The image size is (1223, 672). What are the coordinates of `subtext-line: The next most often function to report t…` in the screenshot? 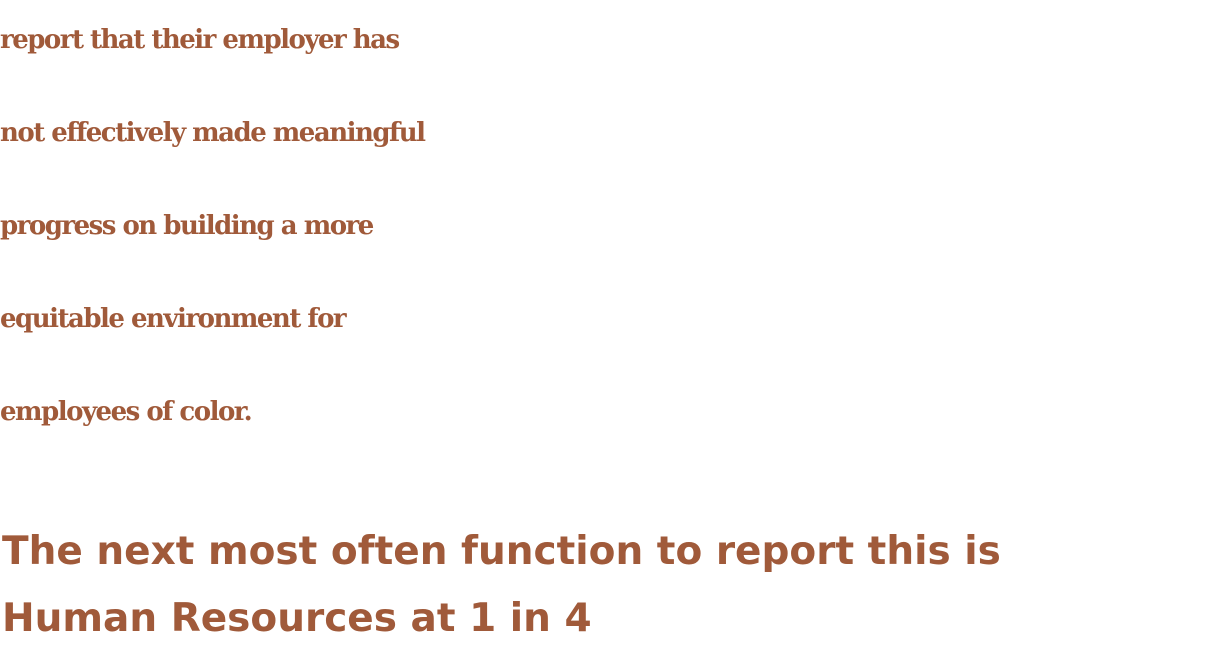 It's located at (501, 551).